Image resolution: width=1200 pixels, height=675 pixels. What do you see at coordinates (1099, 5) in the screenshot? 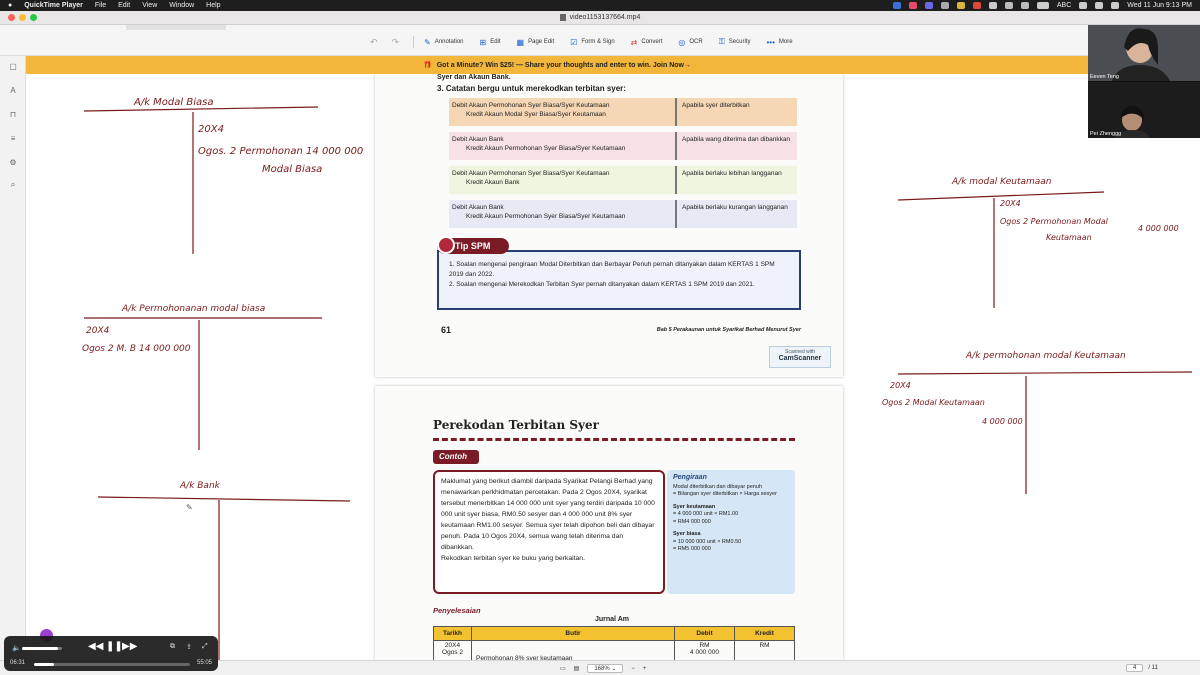
I see `search-icon` at bounding box center [1099, 5].